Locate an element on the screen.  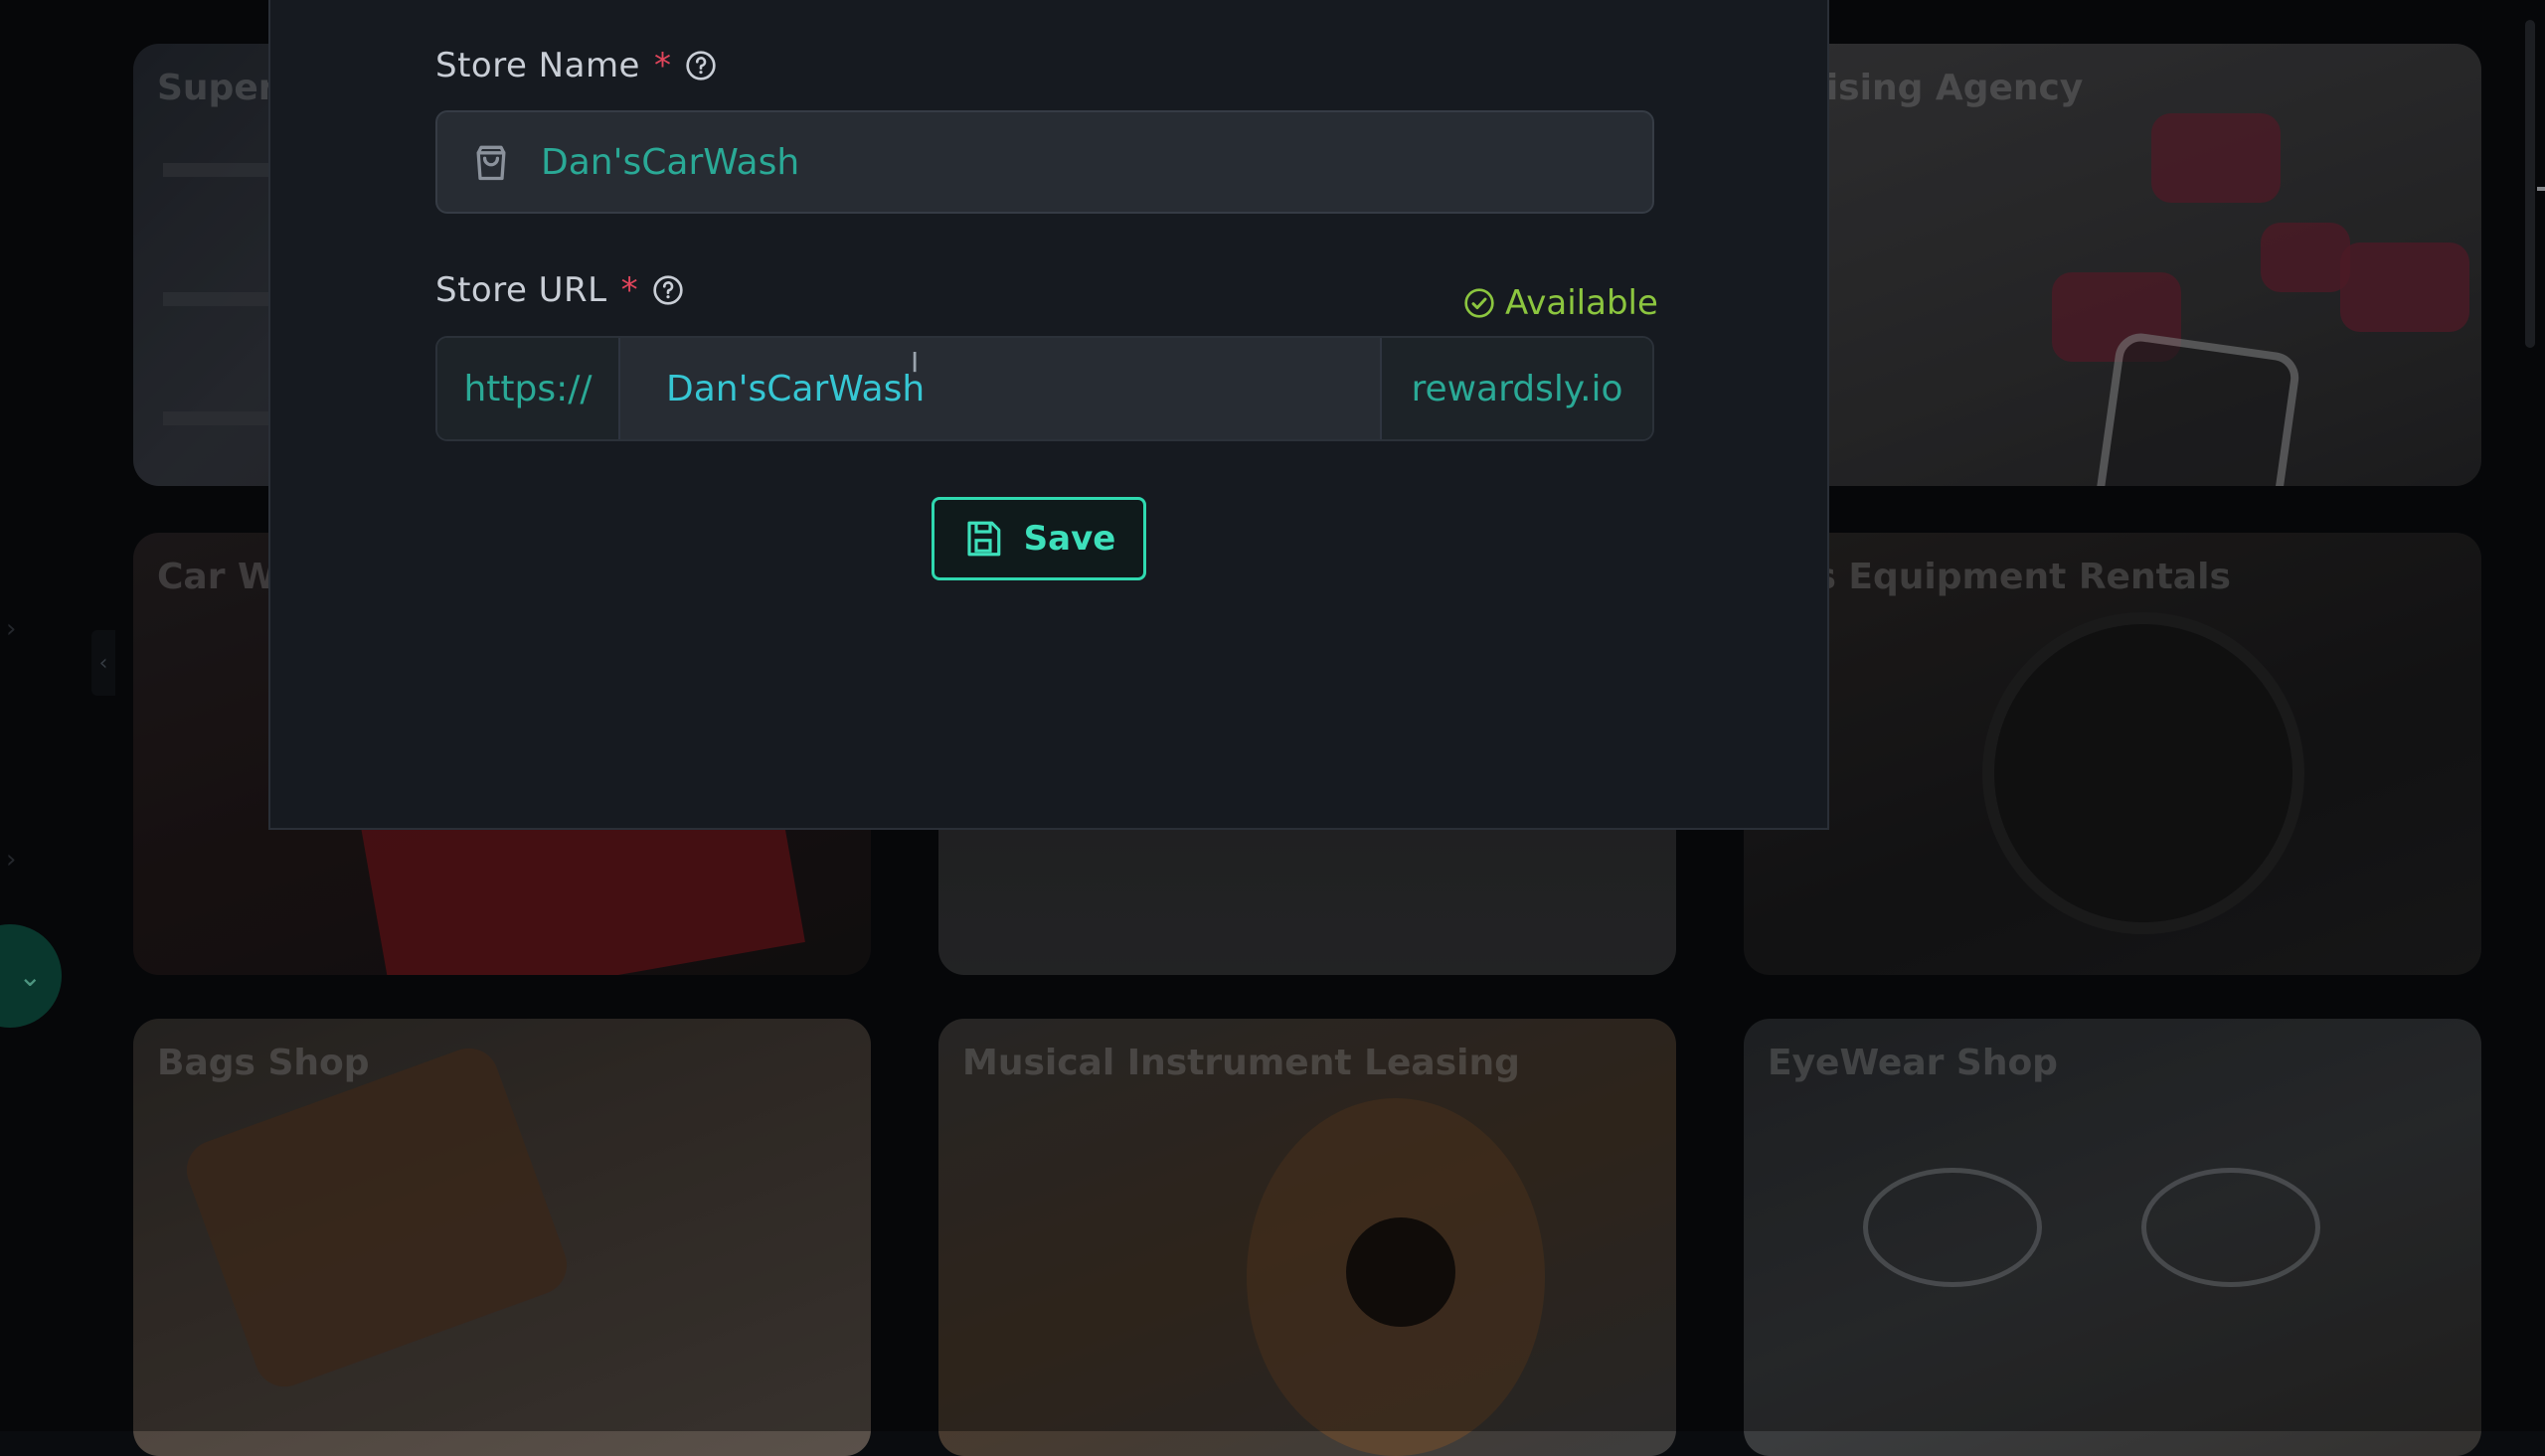
store-url-input is located at coordinates (1000, 388).